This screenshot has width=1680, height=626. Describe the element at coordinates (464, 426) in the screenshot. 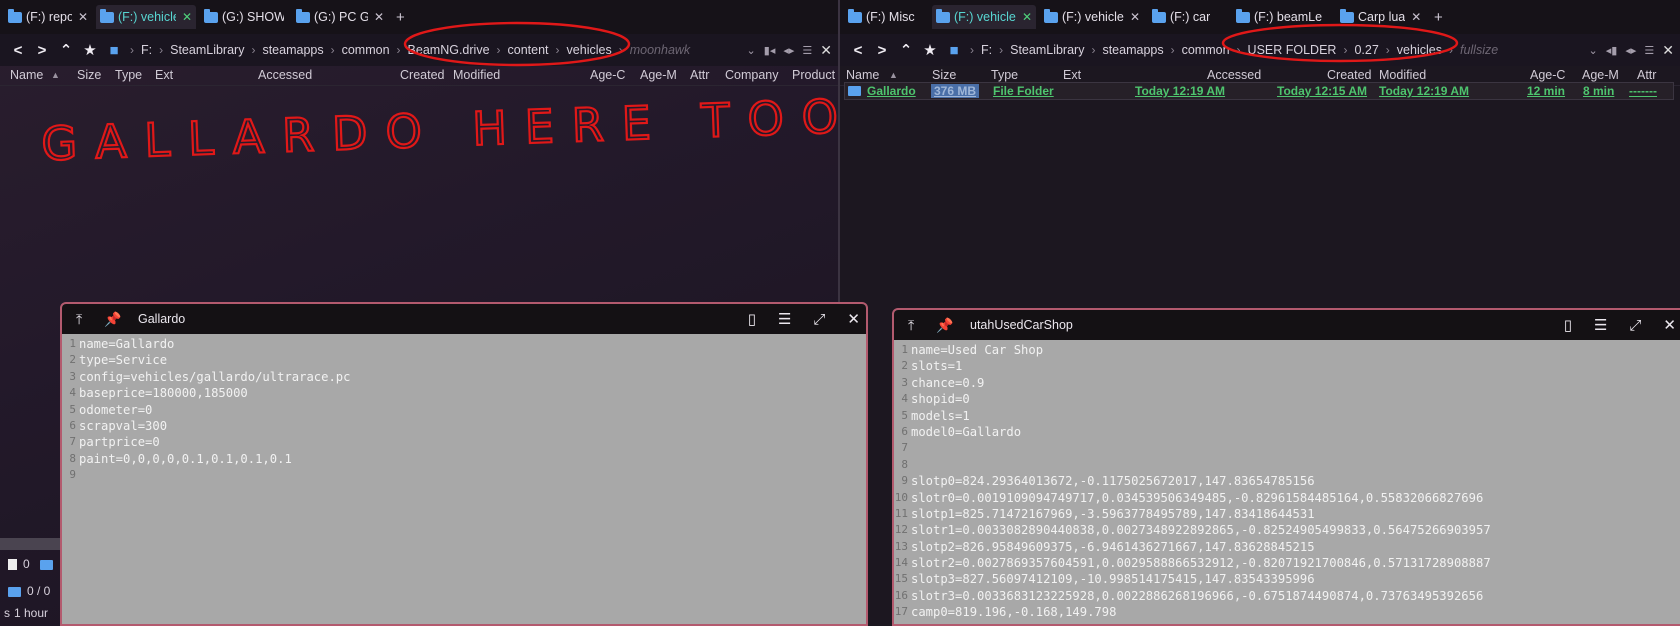

I see `code-line: 6 scrapval=300` at that location.